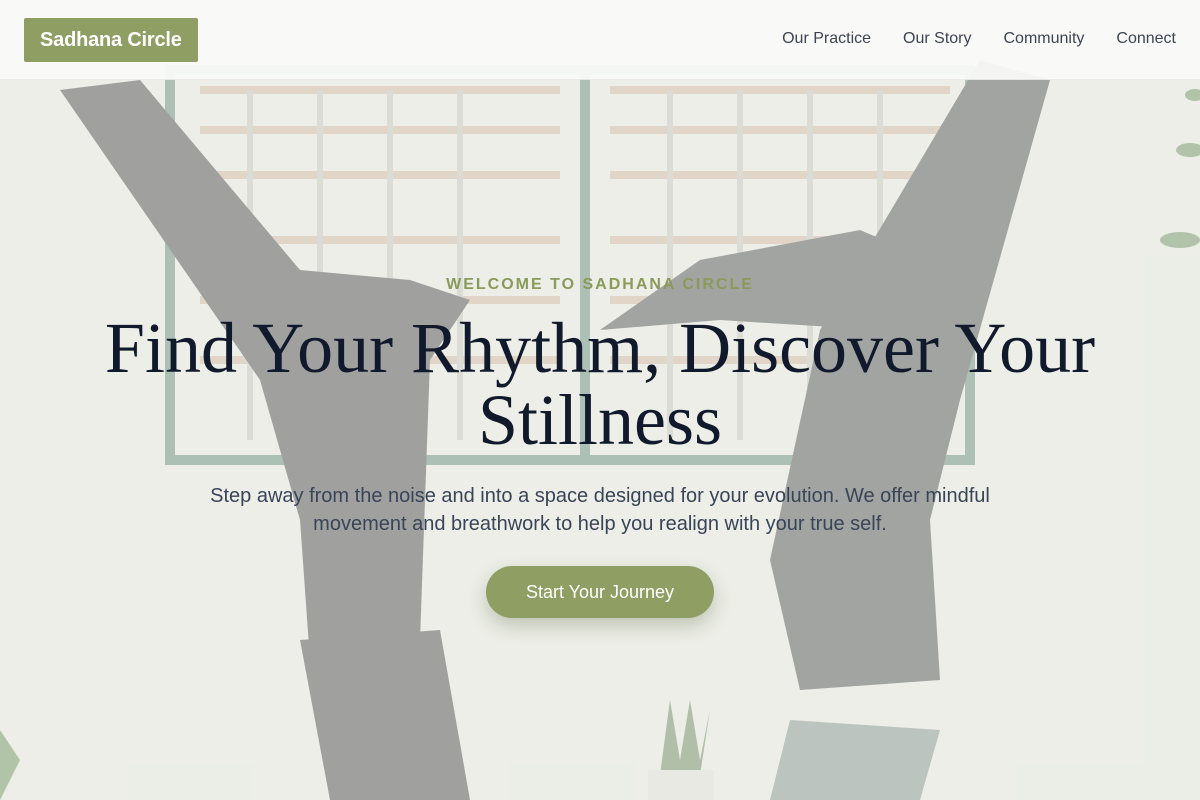 Image resolution: width=1200 pixels, height=800 pixels. I want to click on nav-link-community: Community, so click(1044, 39).